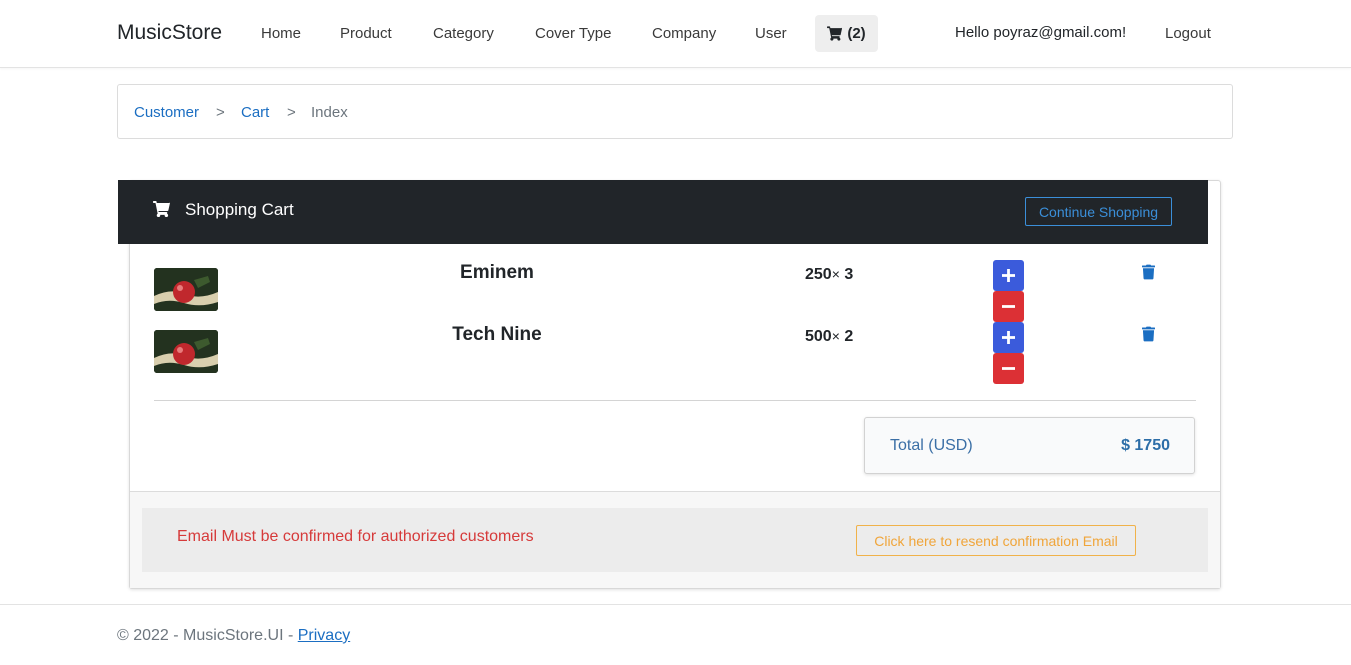 The width and height of the screenshot is (1351, 665). I want to click on continue-shopping-button: Continue Shopping, so click(1098, 211).